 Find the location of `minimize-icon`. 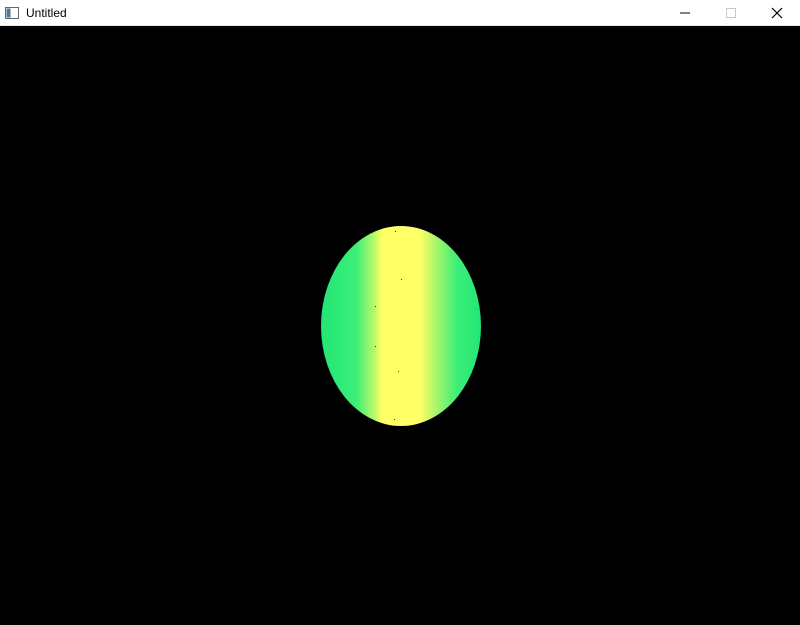

minimize-icon is located at coordinates (685, 13).